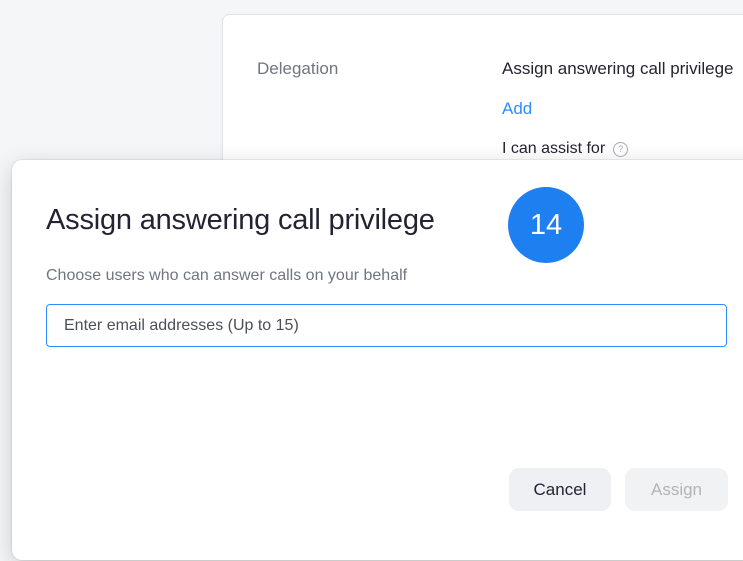 The image size is (743, 561). What do you see at coordinates (240, 220) in the screenshot?
I see `dialog-title: Assign answering call privilege` at bounding box center [240, 220].